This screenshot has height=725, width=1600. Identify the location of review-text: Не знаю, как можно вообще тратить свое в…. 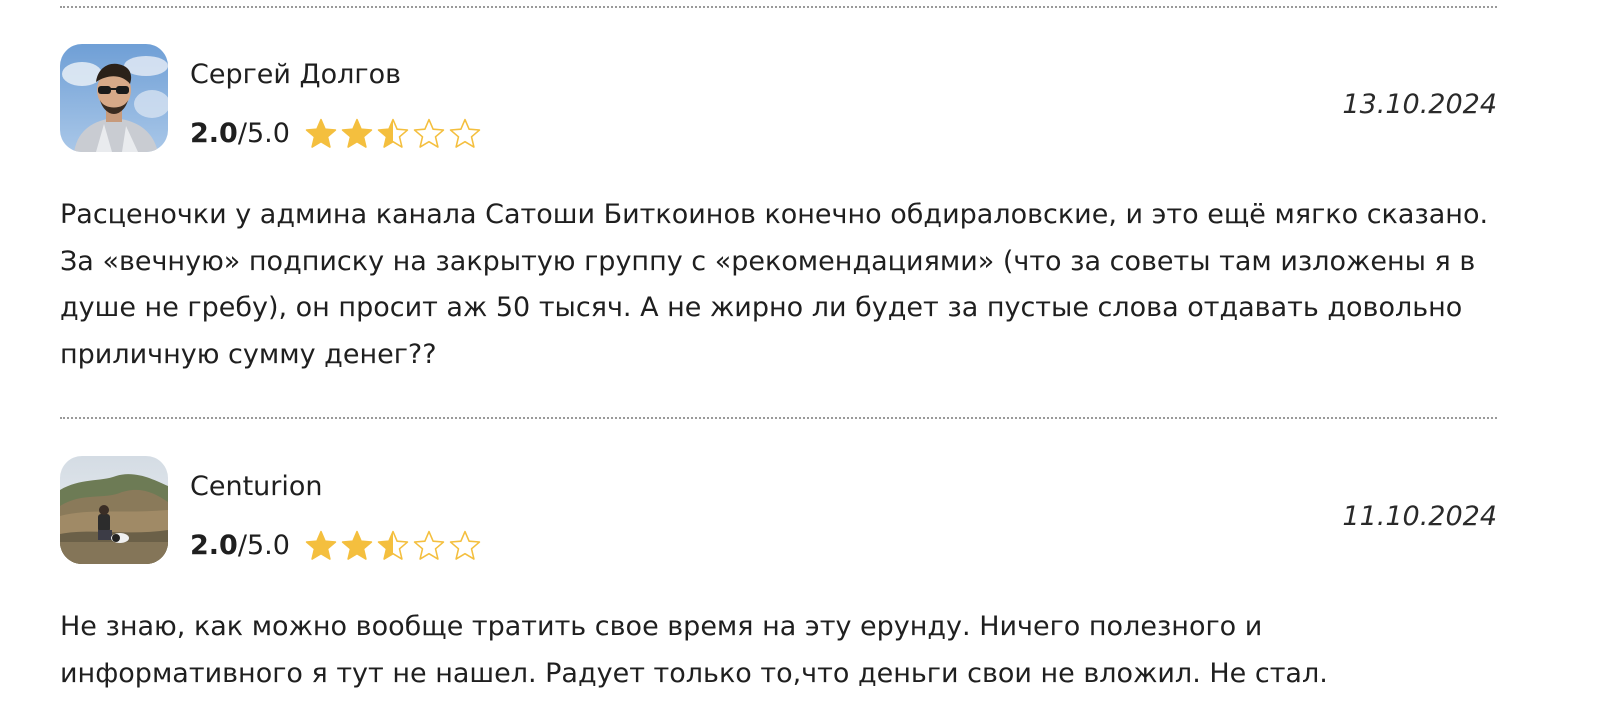
(694, 650).